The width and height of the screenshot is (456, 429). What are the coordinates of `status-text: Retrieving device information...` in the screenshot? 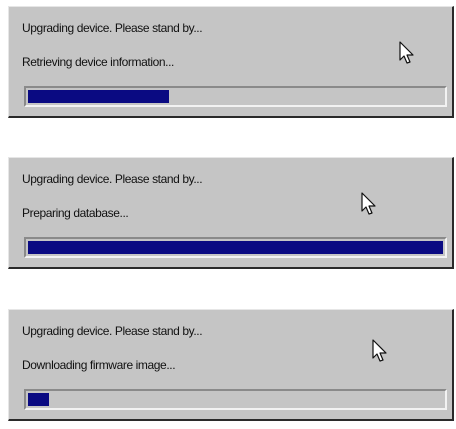 It's located at (98, 62).